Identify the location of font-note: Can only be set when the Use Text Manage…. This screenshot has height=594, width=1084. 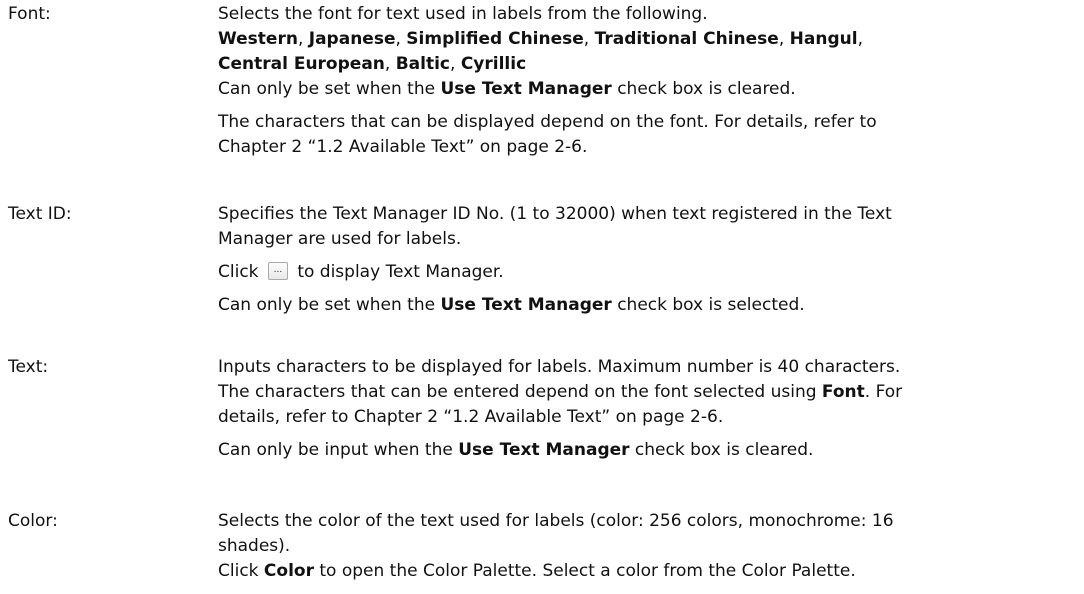
(507, 89).